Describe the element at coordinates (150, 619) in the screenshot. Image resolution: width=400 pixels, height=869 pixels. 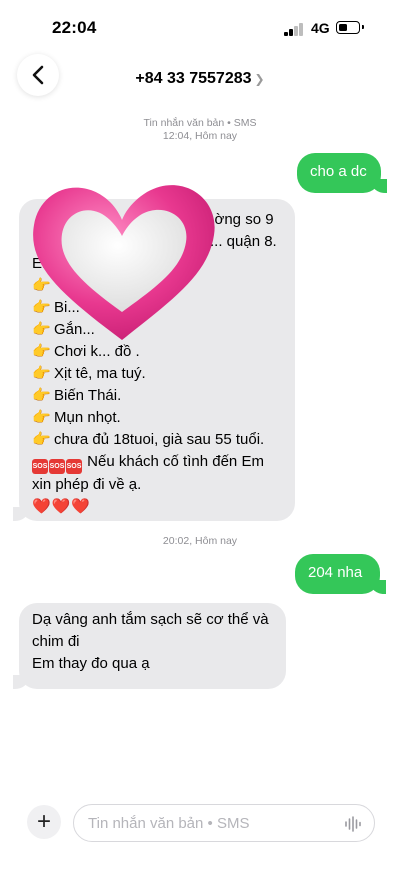
I see `message-line: Dạ vâng anh tắm sạch sẽ cơ thể và` at that location.